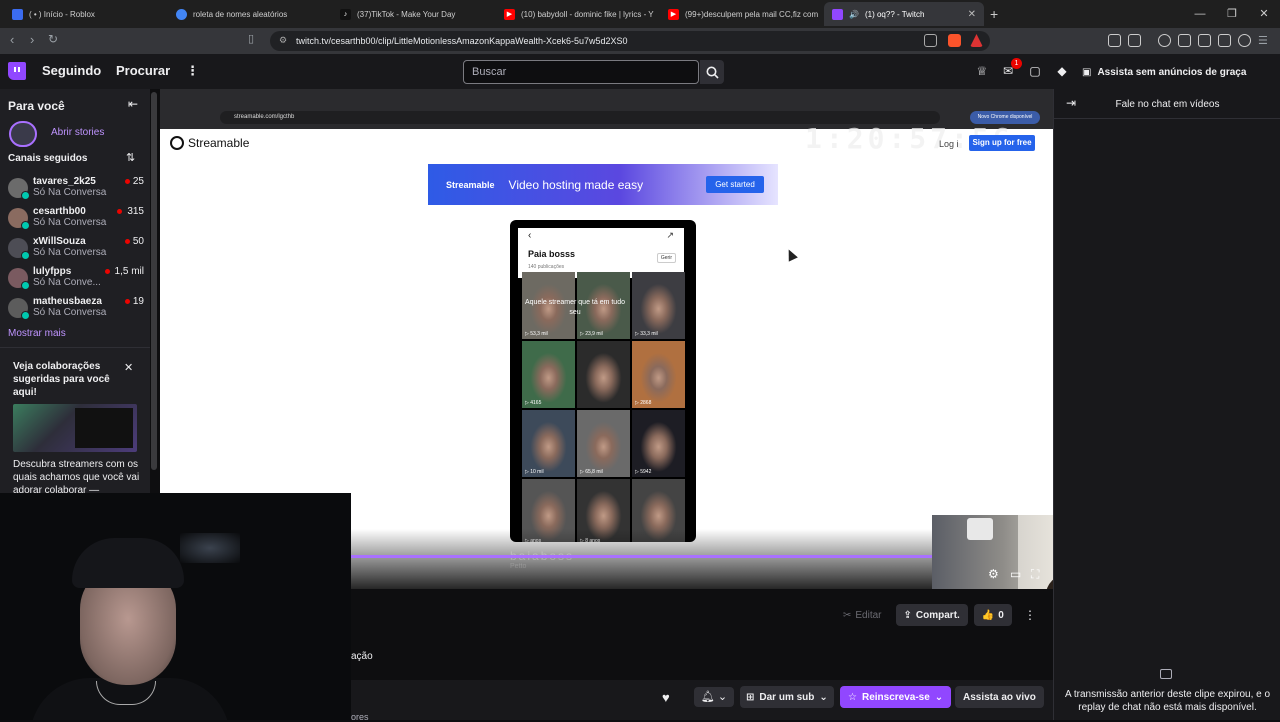 Image resolution: width=1280 pixels, height=722 pixels. I want to click on site-info-icon: ⚙, so click(283, 40).